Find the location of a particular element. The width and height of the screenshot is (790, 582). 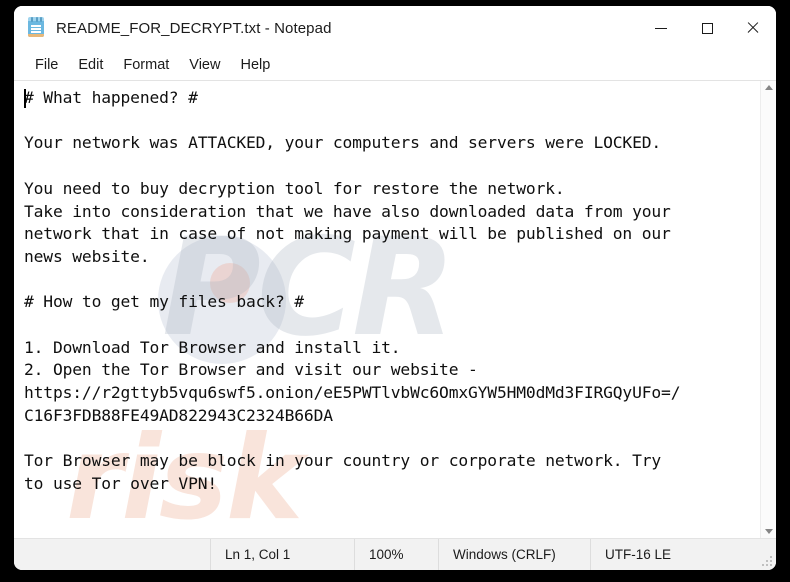

status-cursor-position: Ln 1, Col 1 is located at coordinates (282, 554).